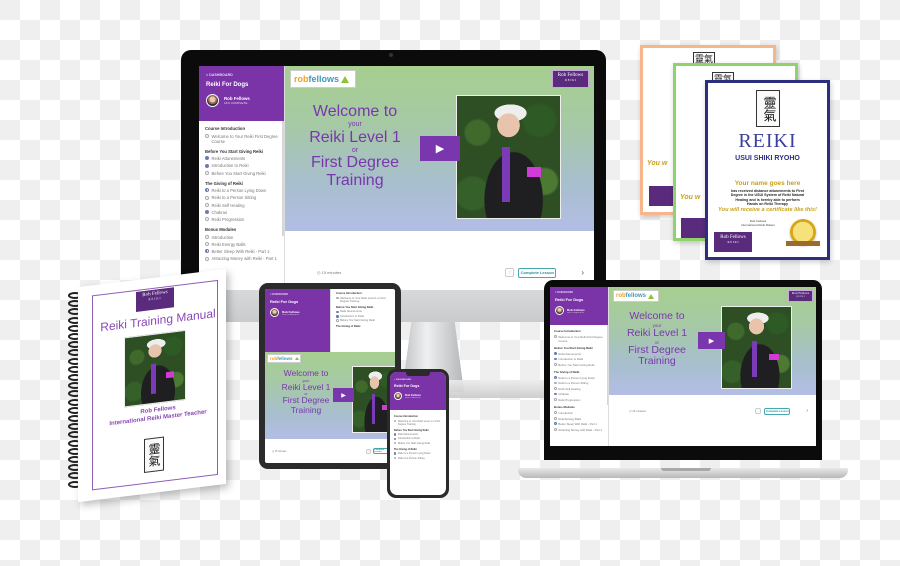 The height and width of the screenshot is (566, 900). I want to click on clock-icon: ◷, so click(319, 272).